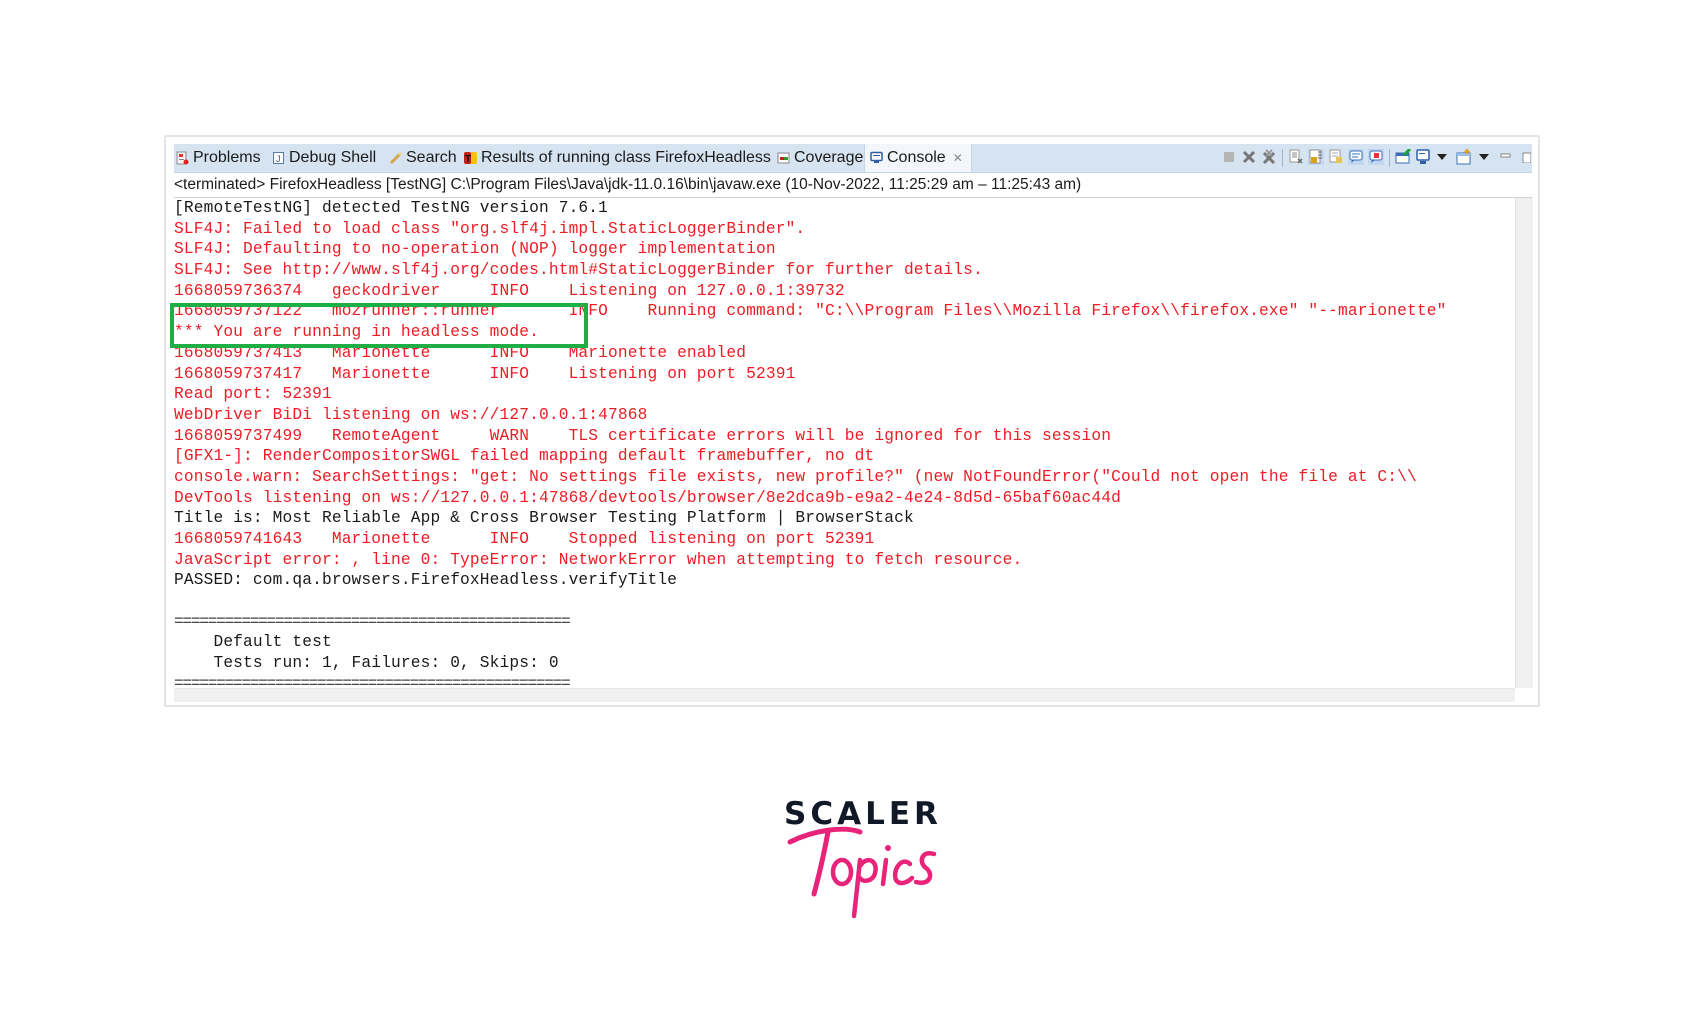  I want to click on tab-label: Debug Shell, so click(333, 157).